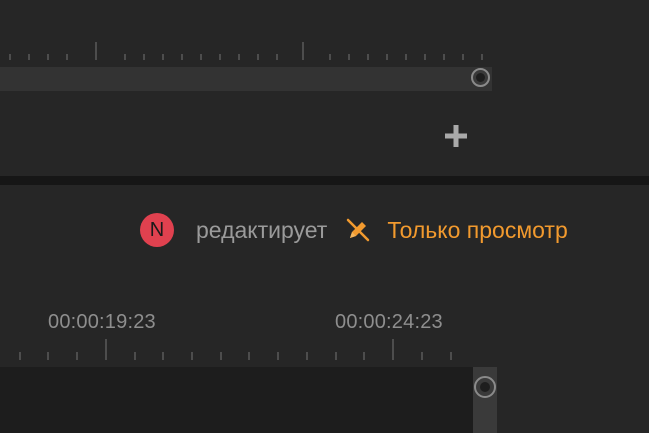 This screenshot has height=433, width=649. What do you see at coordinates (480, 77) in the screenshot?
I see `upper-track-end-handle` at bounding box center [480, 77].